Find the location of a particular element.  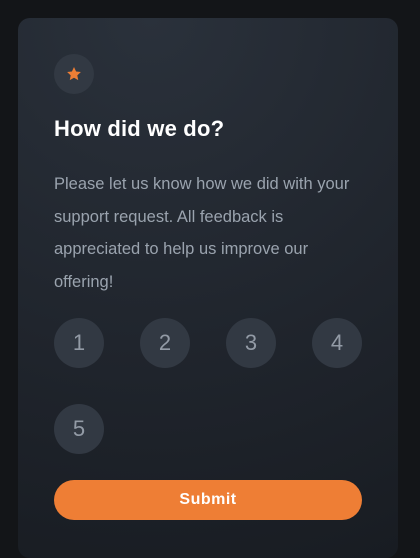

rating-option-1: 1 is located at coordinates (79, 343).